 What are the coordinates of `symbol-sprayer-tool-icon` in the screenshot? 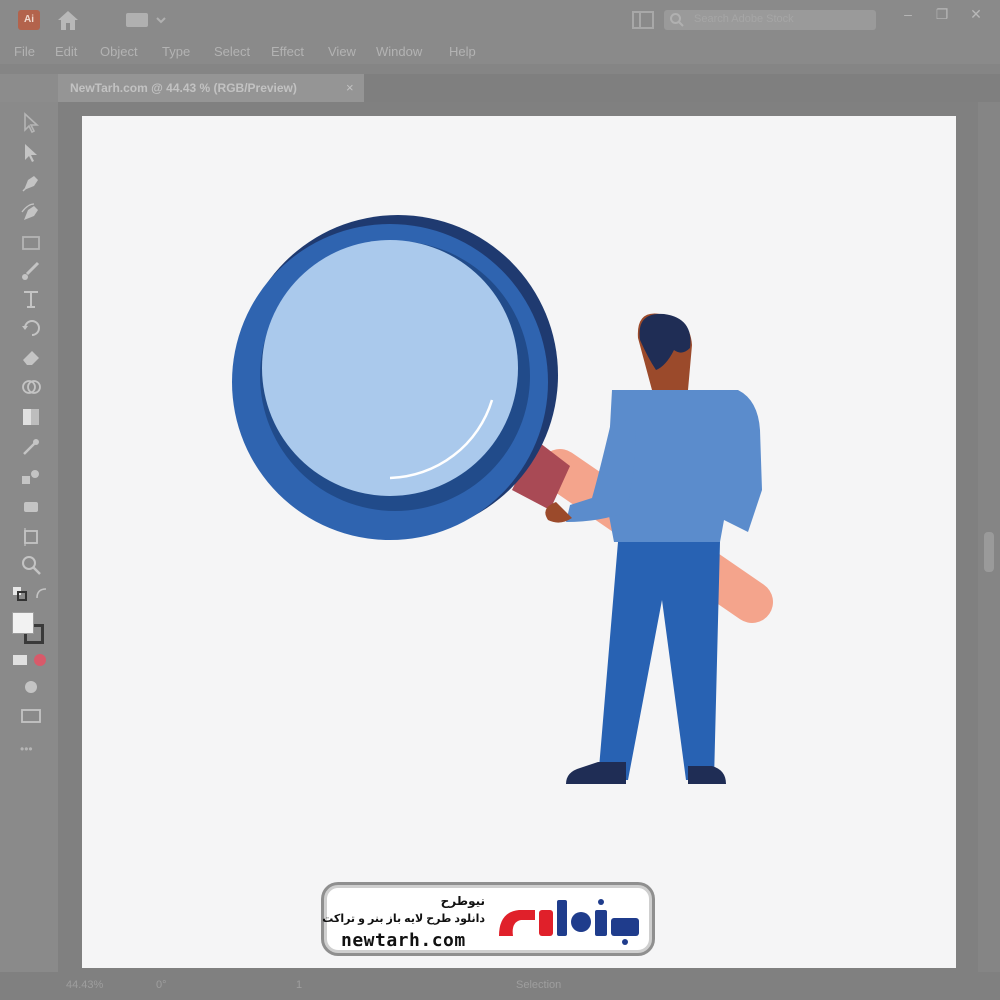 It's located at (31, 507).